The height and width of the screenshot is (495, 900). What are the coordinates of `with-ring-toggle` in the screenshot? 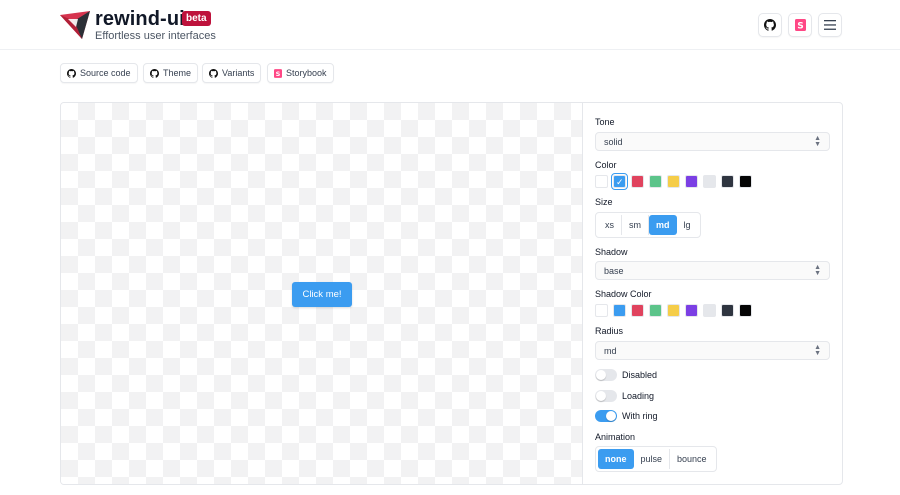 It's located at (606, 416).